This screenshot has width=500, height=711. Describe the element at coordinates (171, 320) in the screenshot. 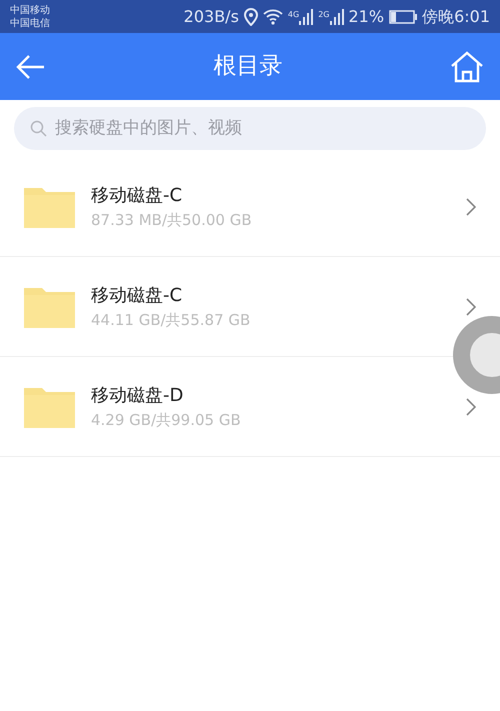

I see `drive-usage: 44.11 GB/共55.87 GB` at that location.